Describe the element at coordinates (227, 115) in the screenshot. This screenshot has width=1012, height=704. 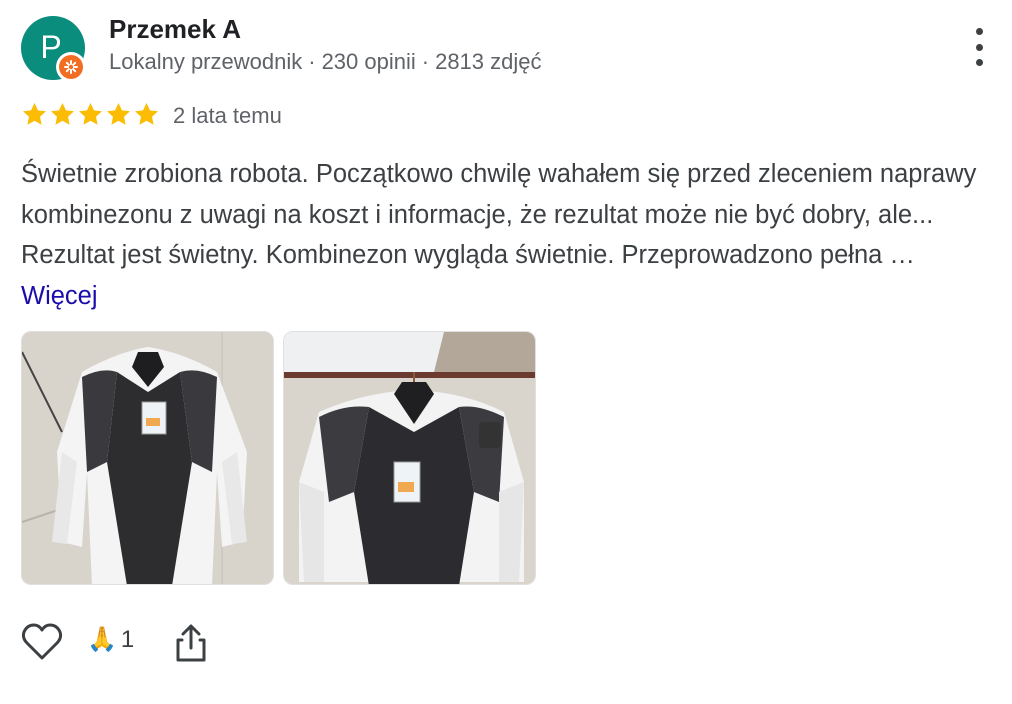
I see `review-date: 2 lata temu` at that location.